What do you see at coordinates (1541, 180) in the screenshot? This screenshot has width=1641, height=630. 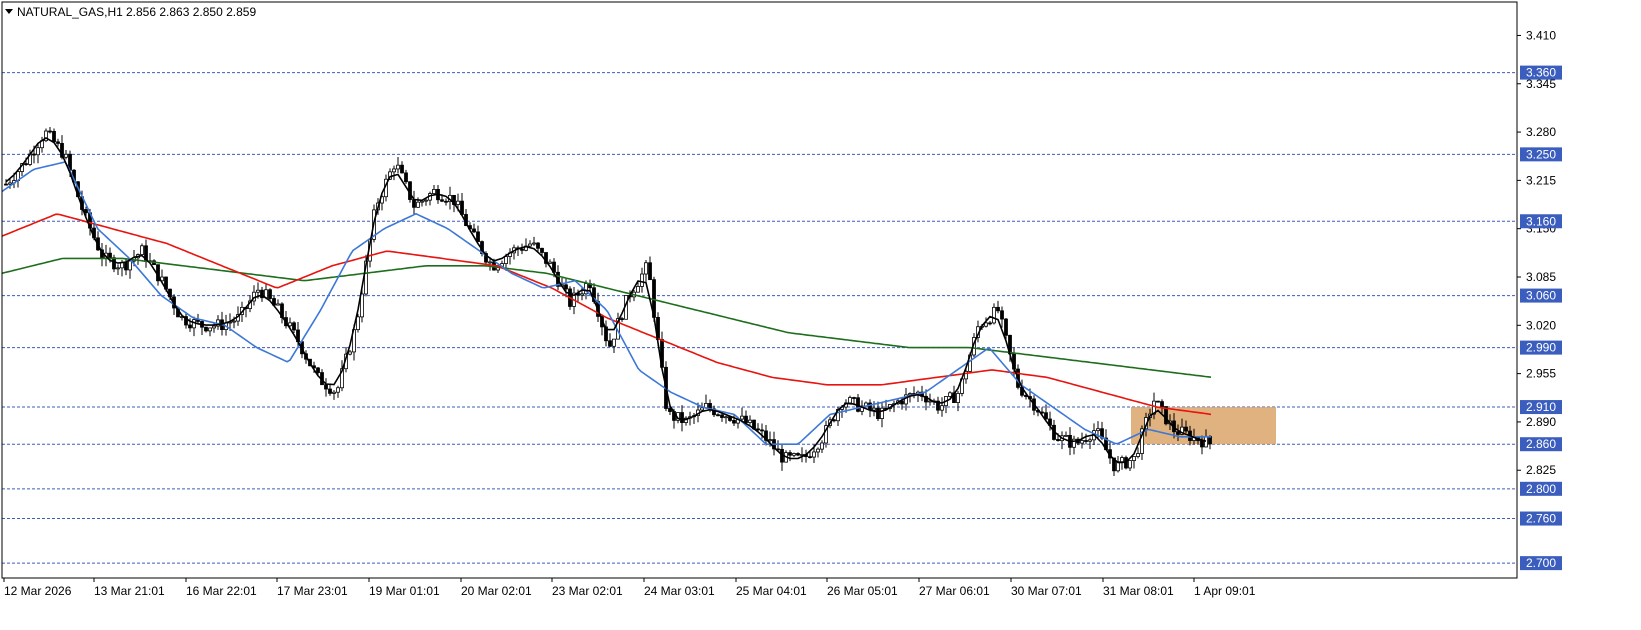 I see `y-tick-label-3: 3.215` at bounding box center [1541, 180].